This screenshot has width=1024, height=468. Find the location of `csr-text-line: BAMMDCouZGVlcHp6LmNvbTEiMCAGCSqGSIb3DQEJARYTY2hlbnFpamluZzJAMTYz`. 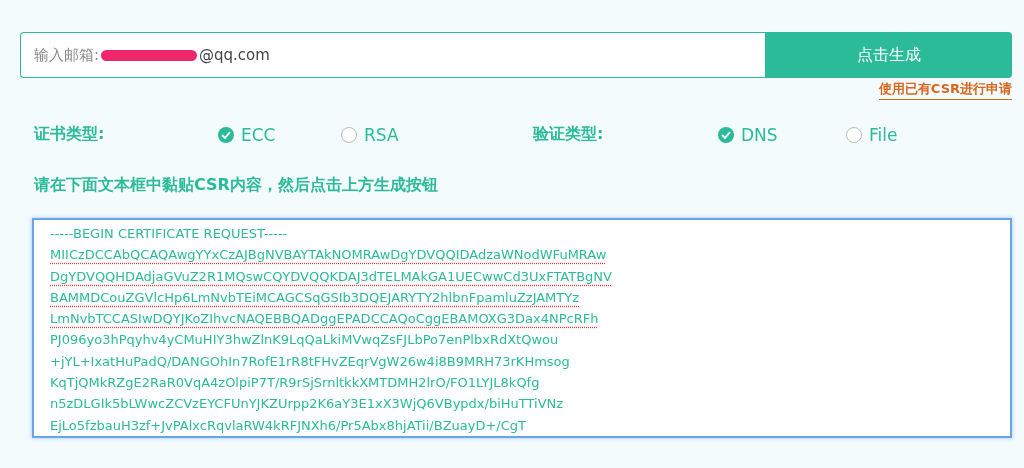

csr-text-line: BAMMDCouZGVlcHp6LmNvbTEiMCAGCSqGSIb3DQEJARYTY2hlbnFpamluZzJAMTYz is located at coordinates (315, 297).